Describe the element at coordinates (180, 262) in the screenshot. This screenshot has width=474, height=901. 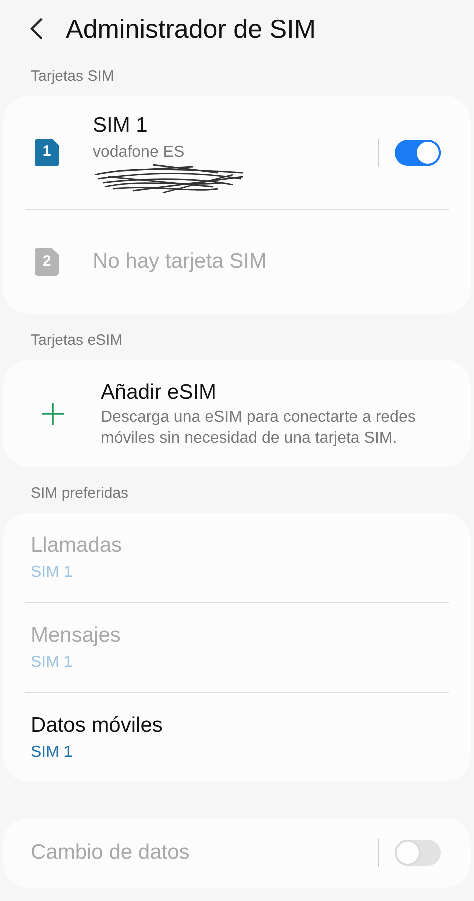
I see `sim-name: No hay tarjeta SIM` at that location.